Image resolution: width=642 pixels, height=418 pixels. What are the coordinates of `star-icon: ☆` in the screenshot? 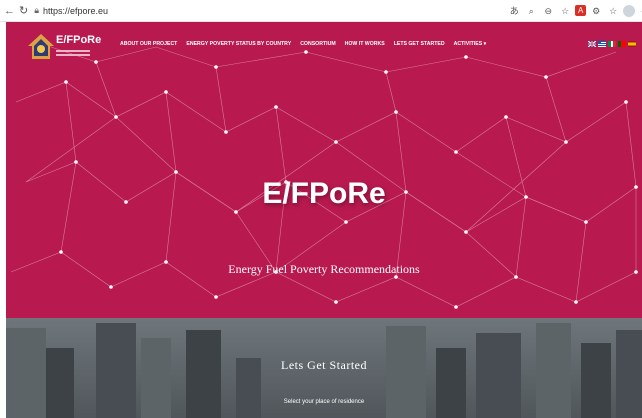 It's located at (565, 11).